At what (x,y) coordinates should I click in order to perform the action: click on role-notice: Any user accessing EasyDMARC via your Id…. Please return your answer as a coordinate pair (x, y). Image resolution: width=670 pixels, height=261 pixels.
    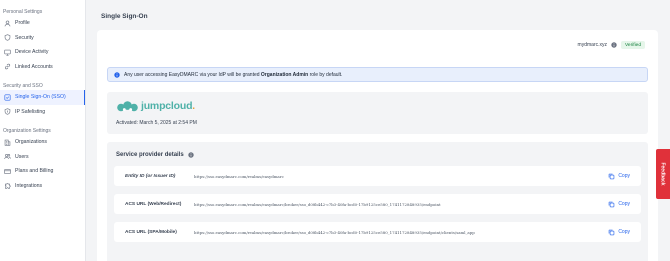
    Looking at the image, I should click on (377, 74).